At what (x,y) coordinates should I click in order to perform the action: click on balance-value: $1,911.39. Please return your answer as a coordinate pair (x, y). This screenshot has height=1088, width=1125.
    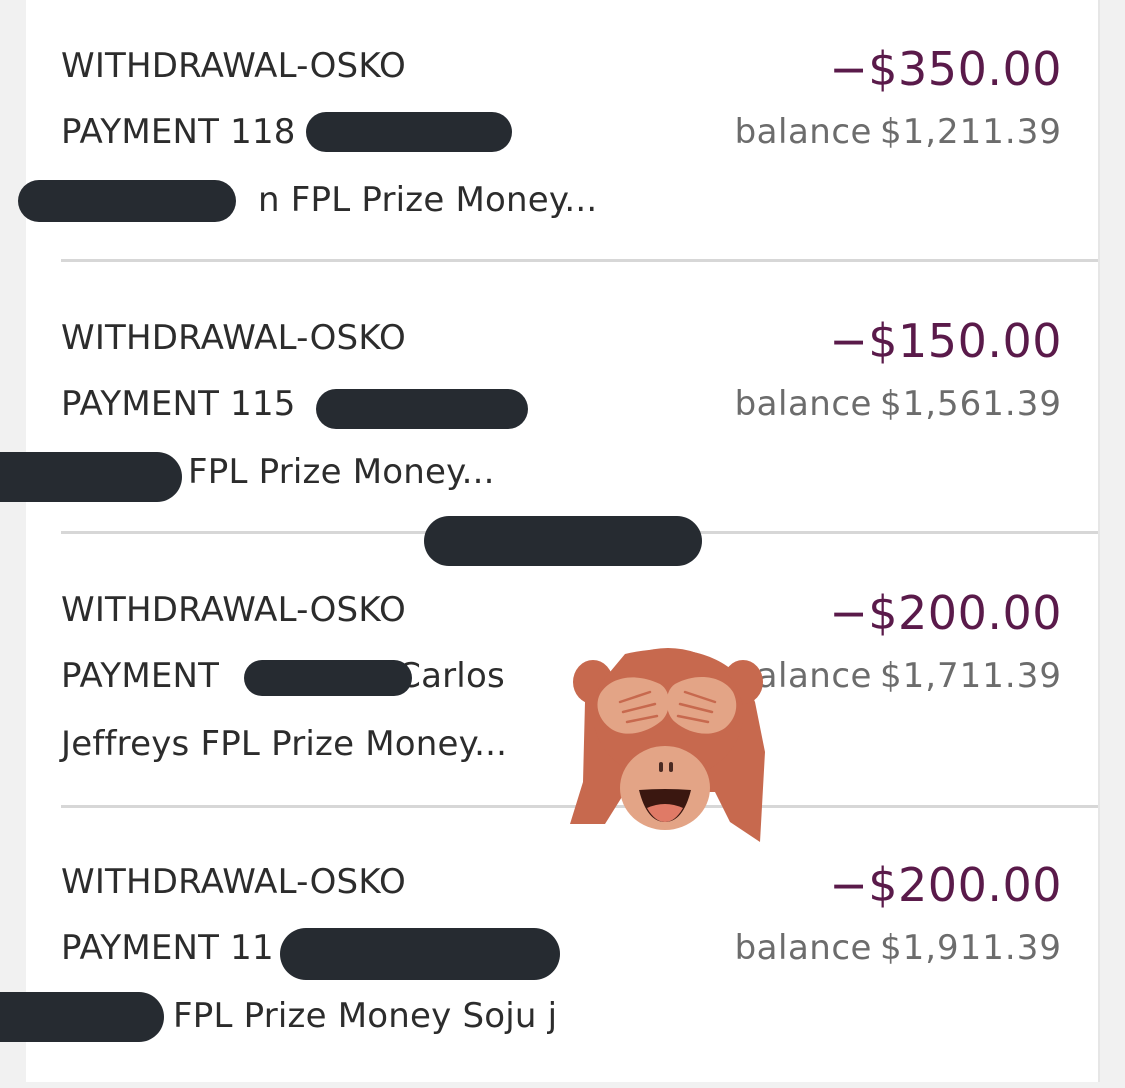
    Looking at the image, I should click on (970, 948).